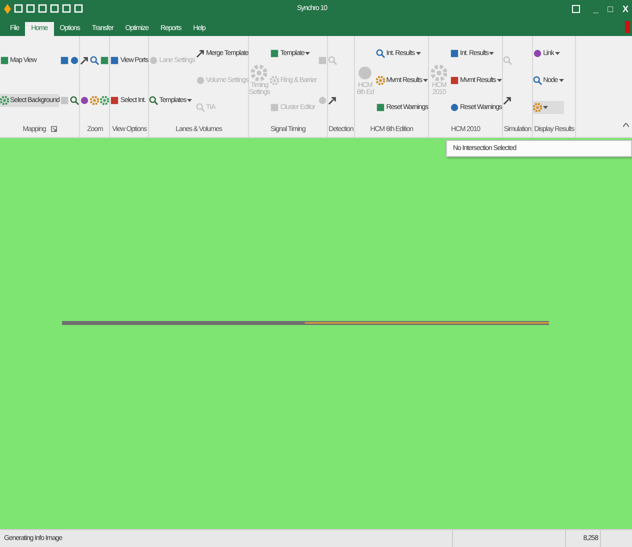 The height and width of the screenshot is (547, 632). What do you see at coordinates (610, 9) in the screenshot?
I see `window-control: □` at bounding box center [610, 9].